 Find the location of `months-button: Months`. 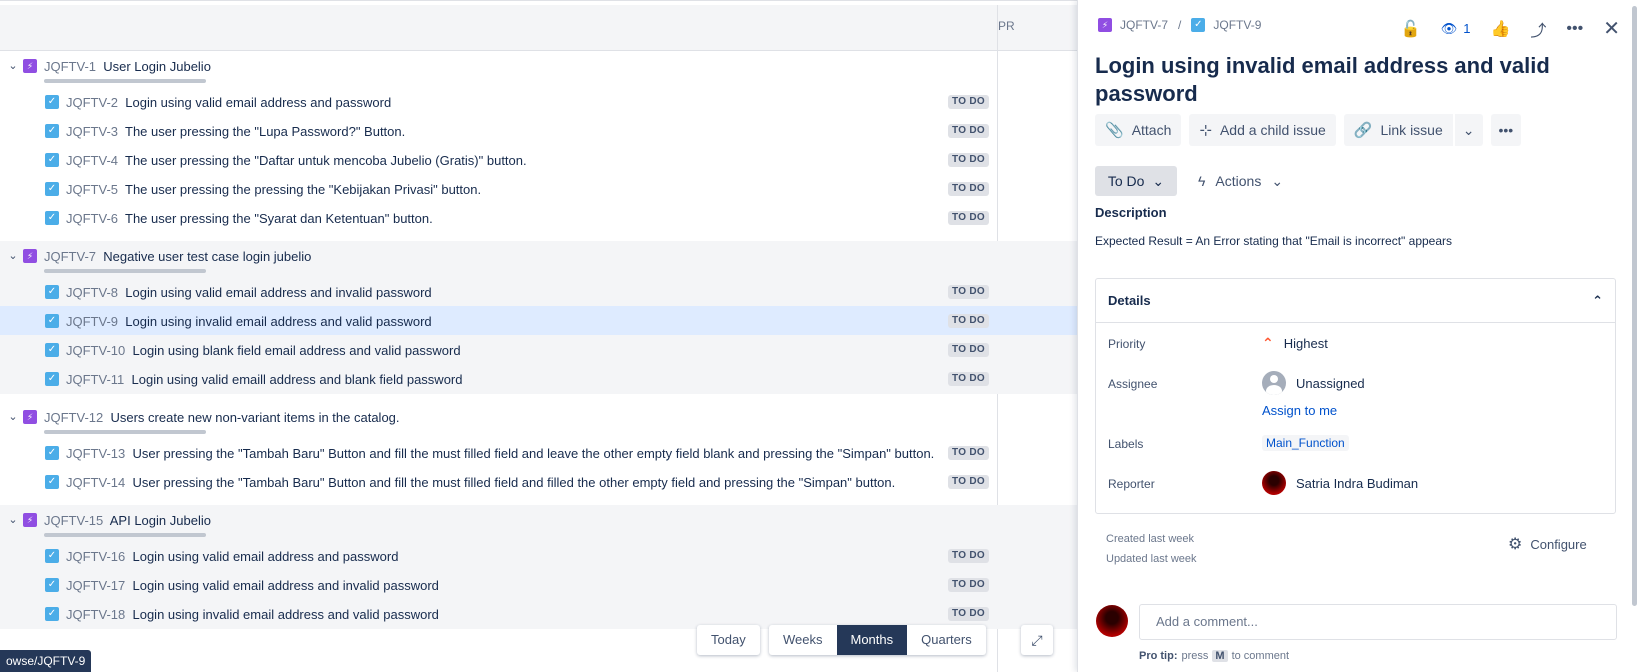

months-button: Months is located at coordinates (872, 640).